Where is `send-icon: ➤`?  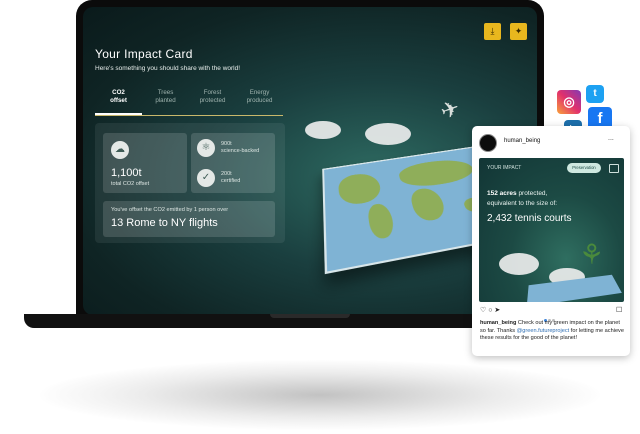 send-icon: ➤ is located at coordinates (497, 310).